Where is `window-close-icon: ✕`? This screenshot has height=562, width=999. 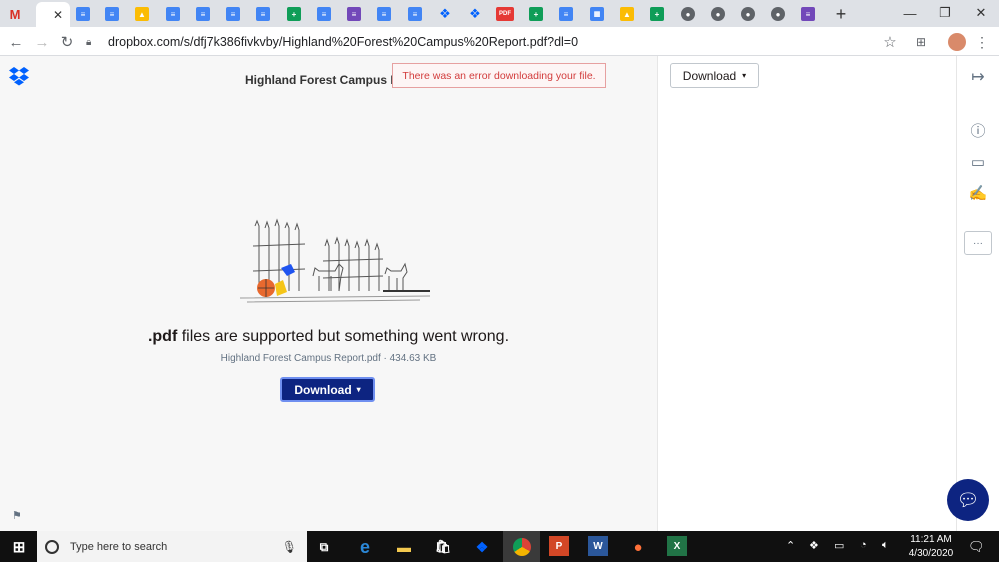 window-close-icon: ✕ is located at coordinates (981, 13).